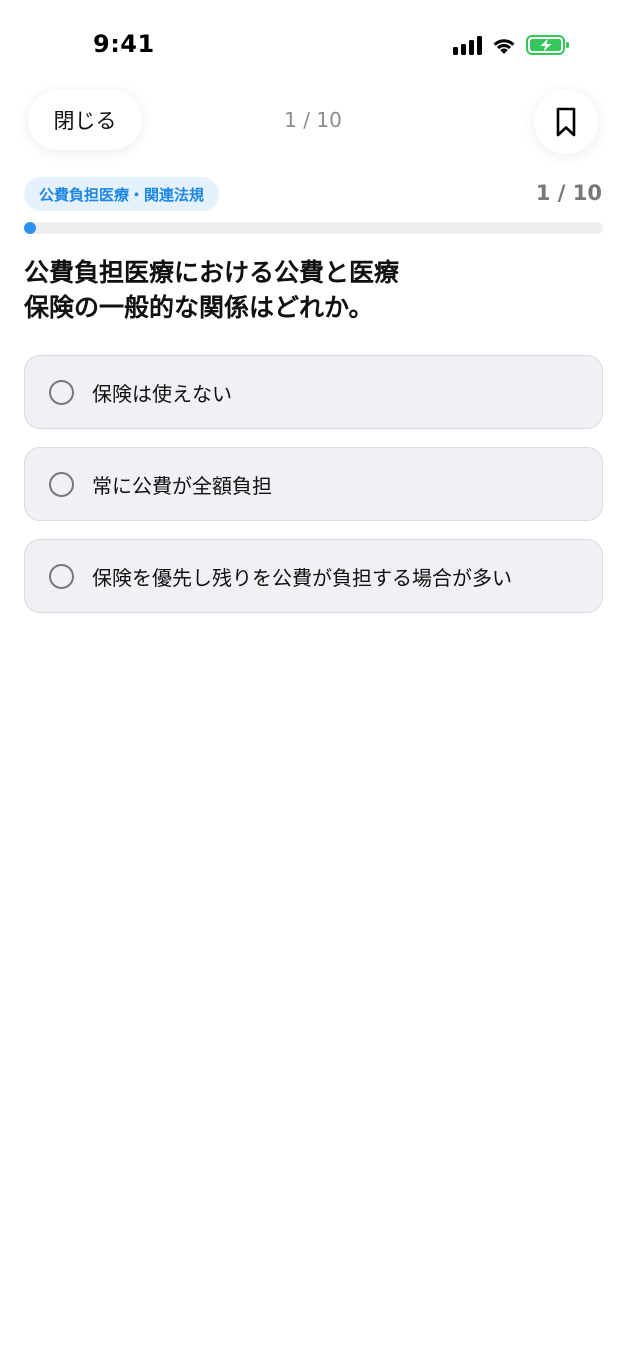 Image resolution: width=626 pixels, height=1360 pixels. I want to click on nav-bar: 閉じる 1 / 10, so click(313, 121).